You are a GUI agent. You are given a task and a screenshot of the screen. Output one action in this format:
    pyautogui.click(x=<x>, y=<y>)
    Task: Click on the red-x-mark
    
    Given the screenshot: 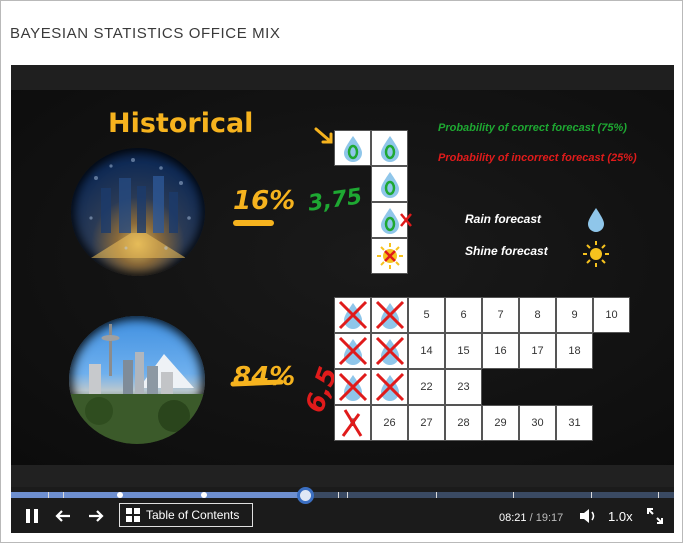 What is the action you would take?
    pyautogui.click(x=406, y=220)
    